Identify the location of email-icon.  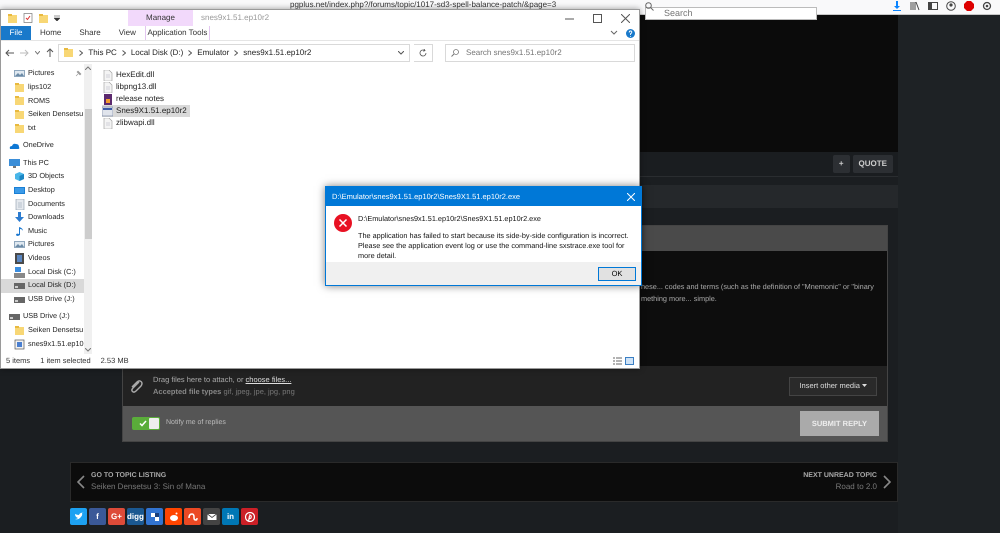
(211, 517).